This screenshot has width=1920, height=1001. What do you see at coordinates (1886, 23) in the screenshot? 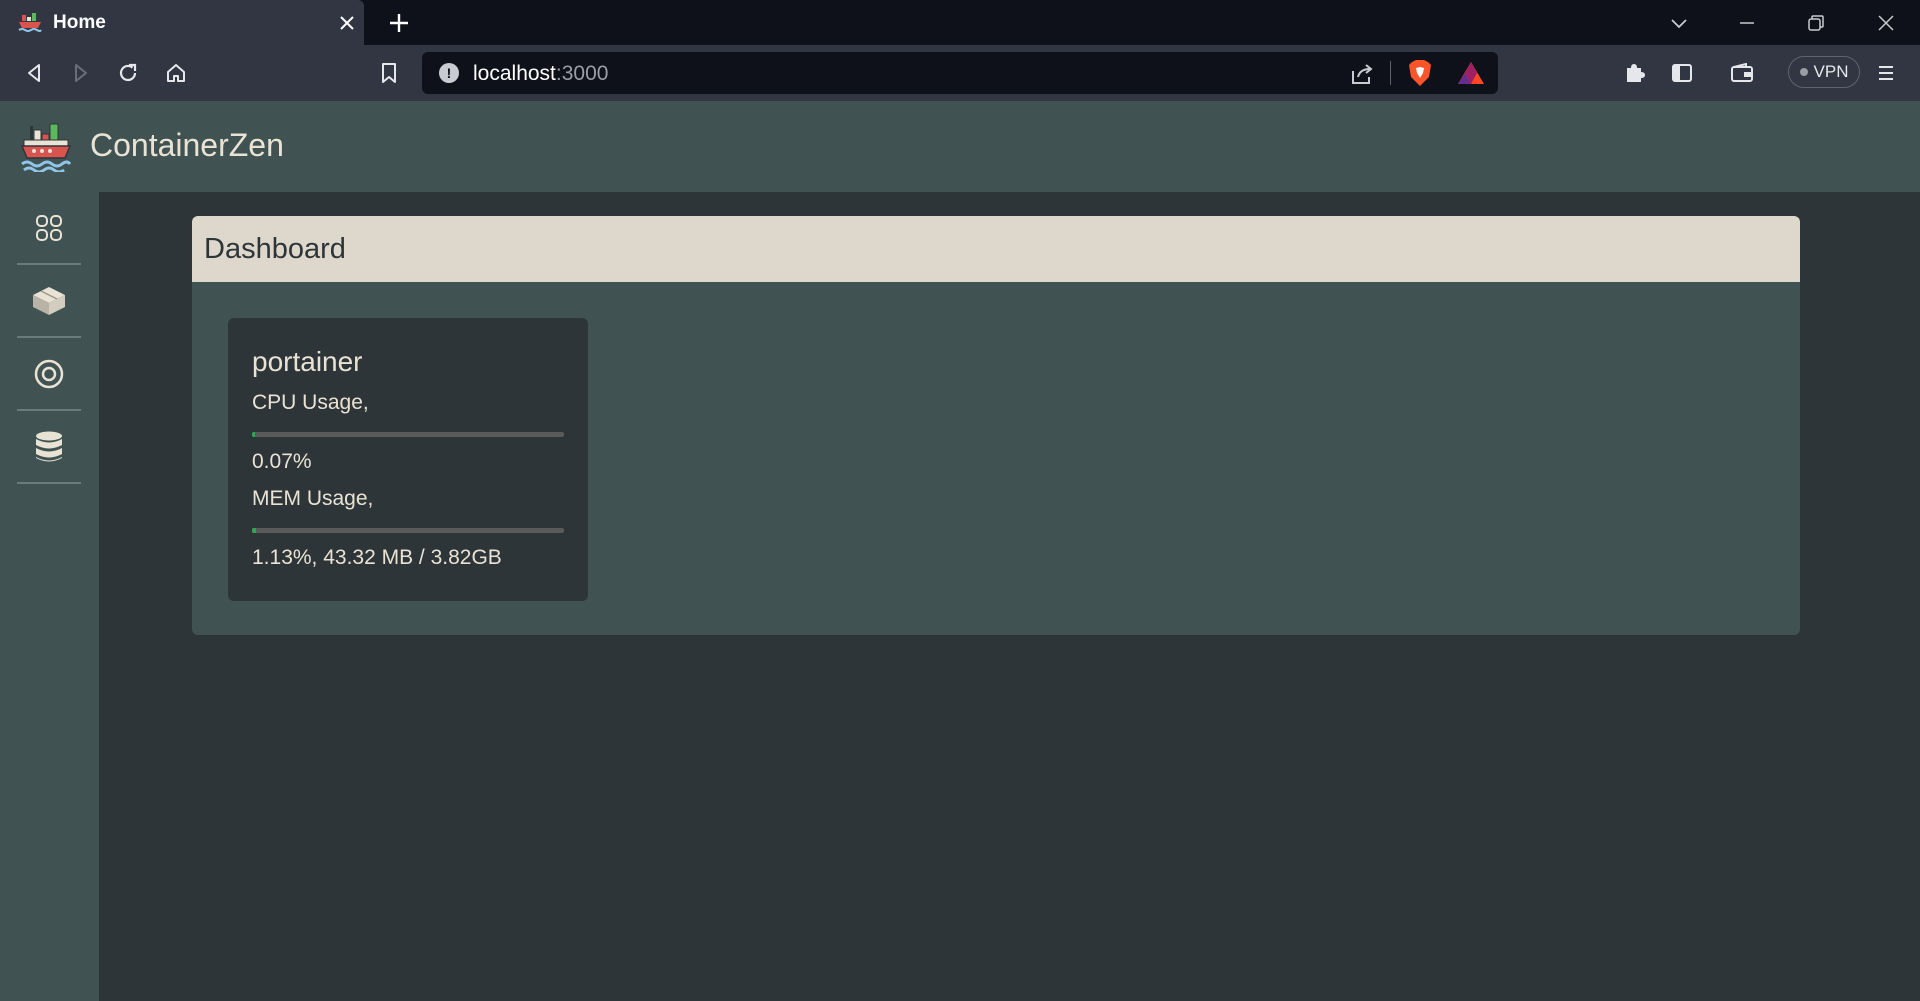
I see `close-window-icon` at bounding box center [1886, 23].